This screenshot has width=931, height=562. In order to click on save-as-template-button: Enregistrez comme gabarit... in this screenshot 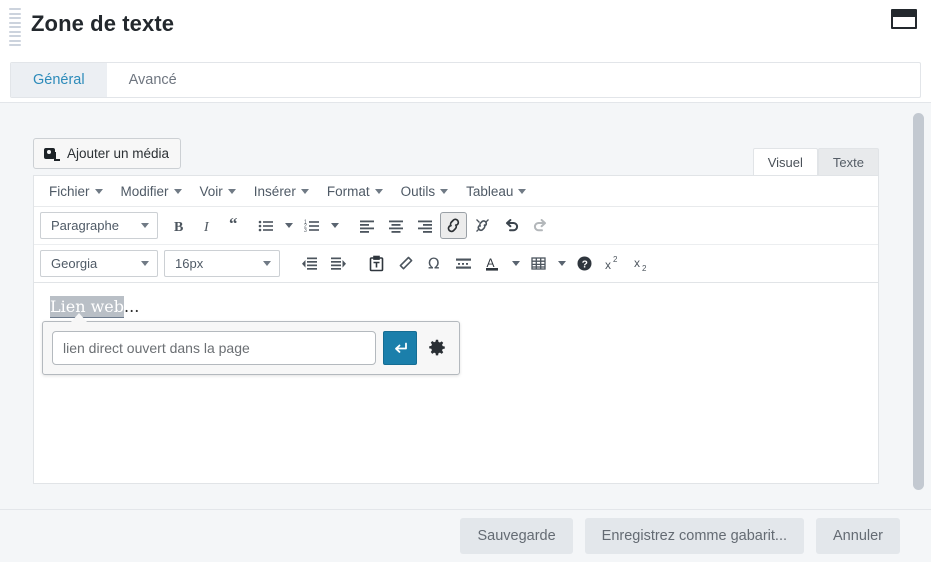, I will do `click(694, 536)`.